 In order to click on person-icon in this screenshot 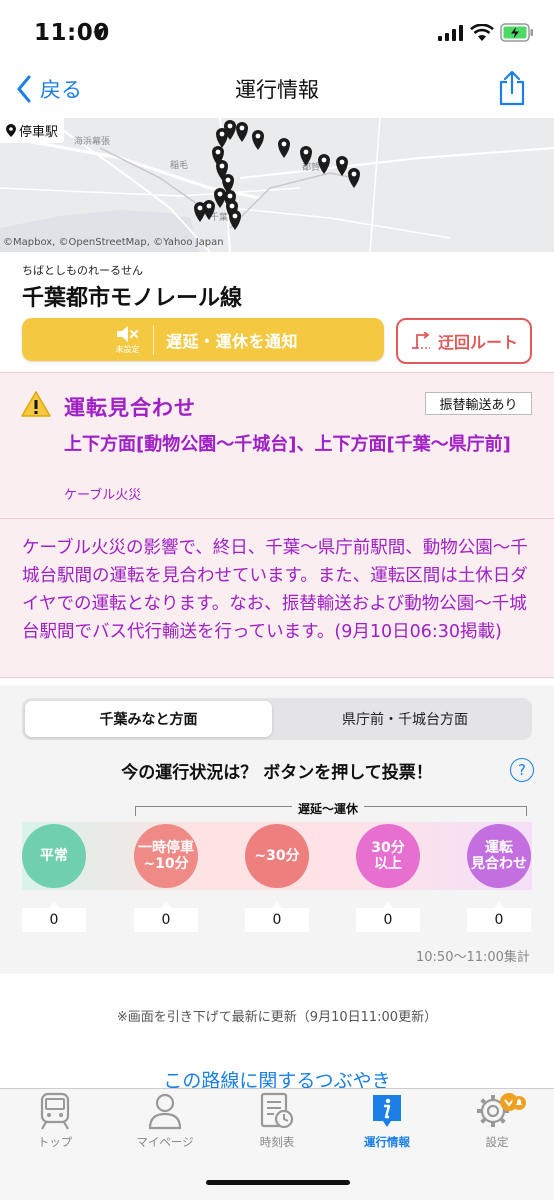, I will do `click(165, 1111)`.